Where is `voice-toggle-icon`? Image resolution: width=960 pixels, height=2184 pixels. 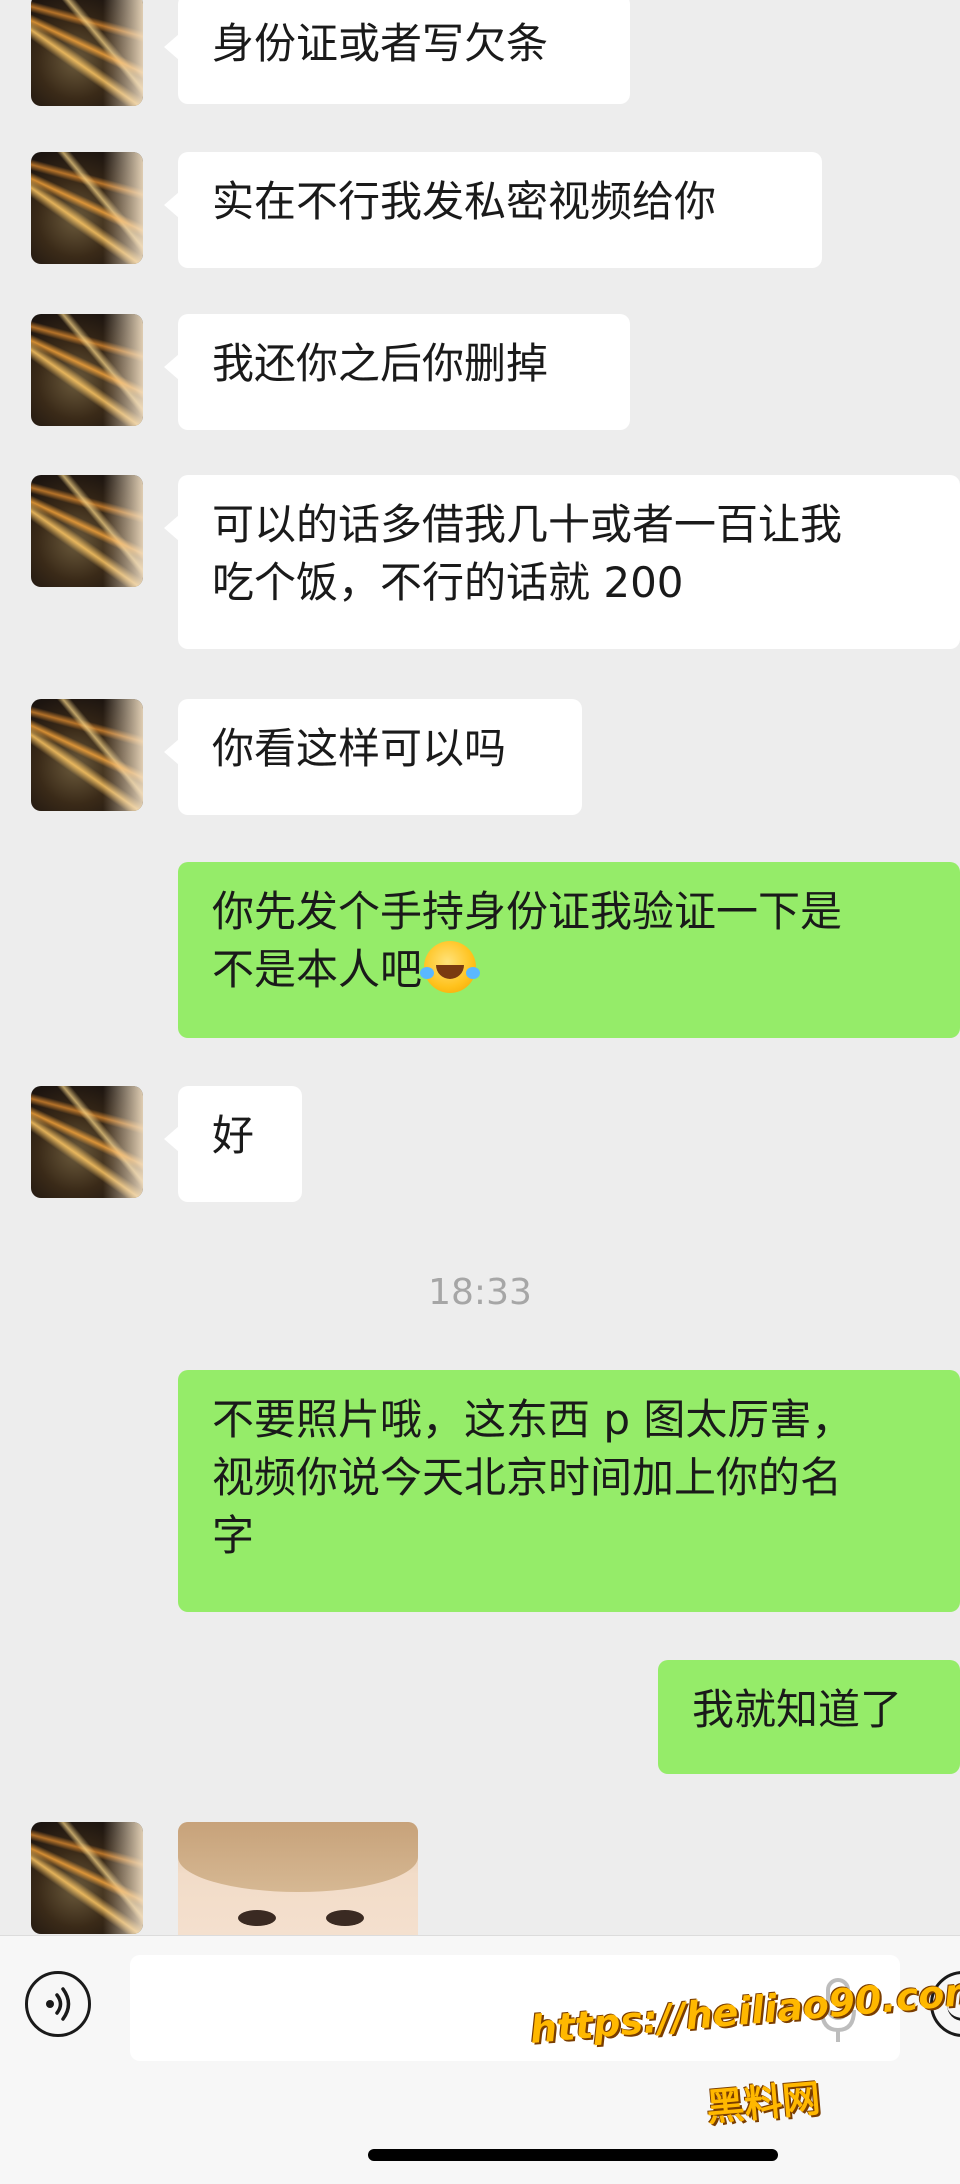
voice-toggle-icon is located at coordinates (58, 2004).